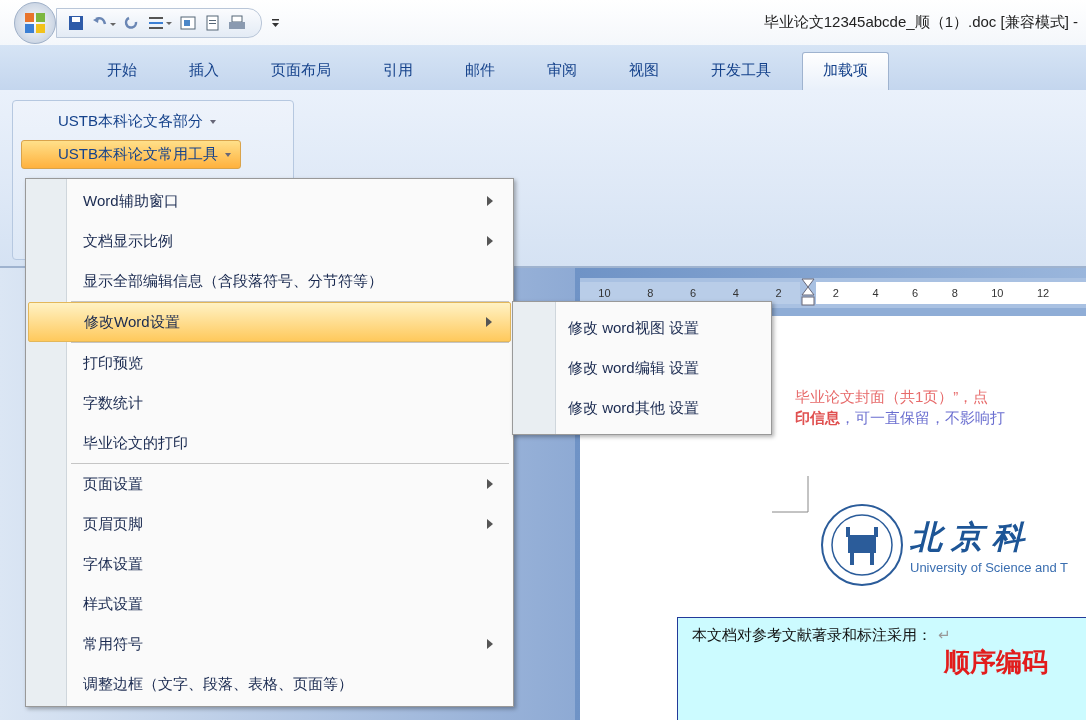 Image resolution: width=1086 pixels, height=720 pixels. What do you see at coordinates (269, 363) in the screenshot?
I see `menu-item: 打印预览` at bounding box center [269, 363].